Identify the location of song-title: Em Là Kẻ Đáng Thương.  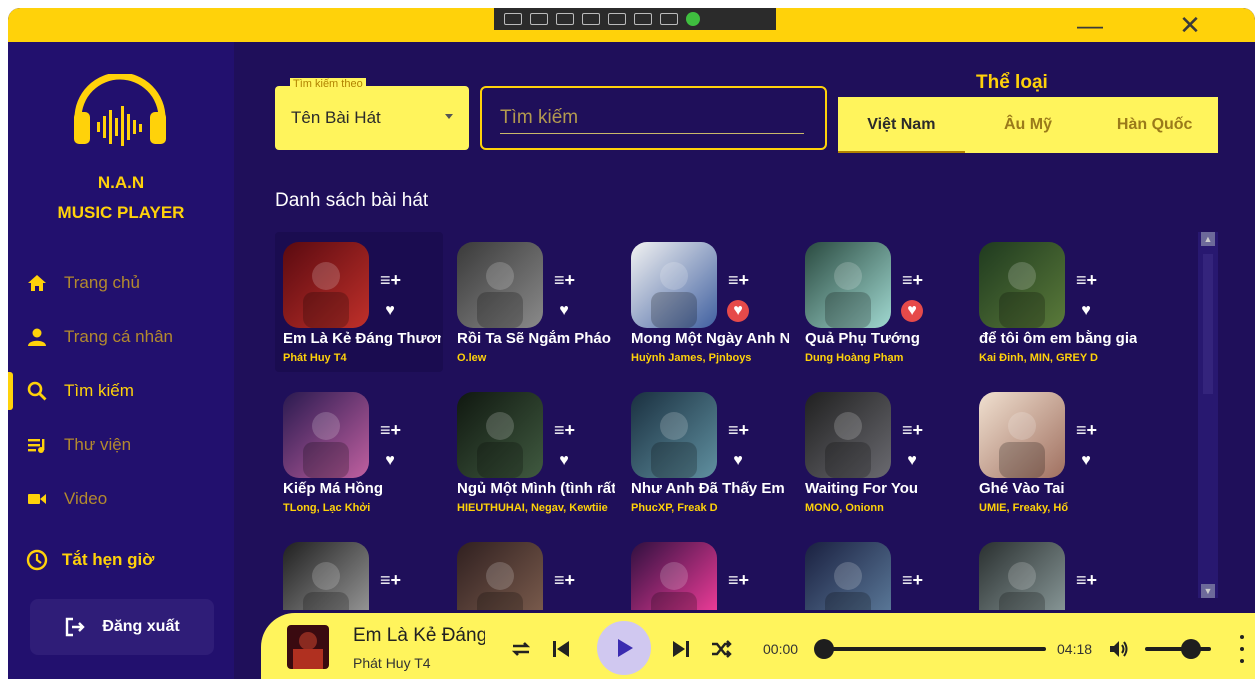
(362, 338).